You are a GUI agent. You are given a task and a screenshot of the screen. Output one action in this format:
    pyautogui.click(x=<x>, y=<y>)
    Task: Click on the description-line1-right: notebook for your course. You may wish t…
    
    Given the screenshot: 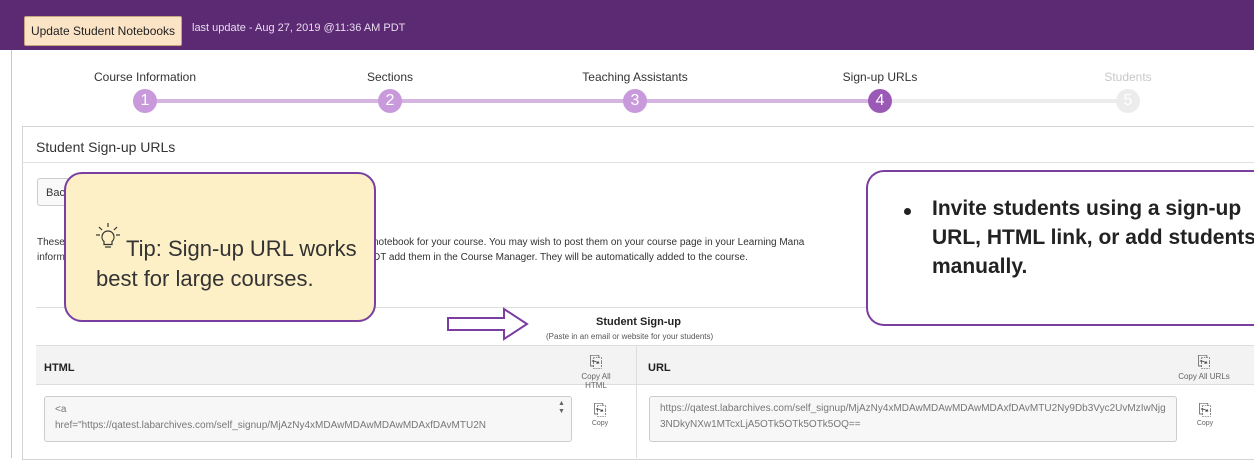 What is the action you would take?
    pyautogui.click(x=589, y=242)
    